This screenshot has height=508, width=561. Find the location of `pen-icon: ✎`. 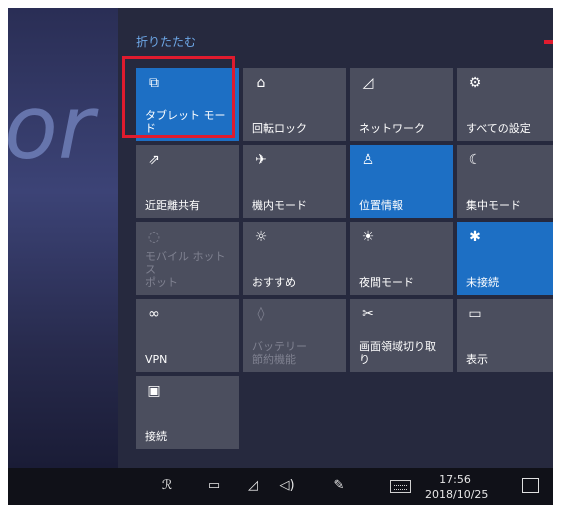

pen-icon: ✎ is located at coordinates (339, 486).